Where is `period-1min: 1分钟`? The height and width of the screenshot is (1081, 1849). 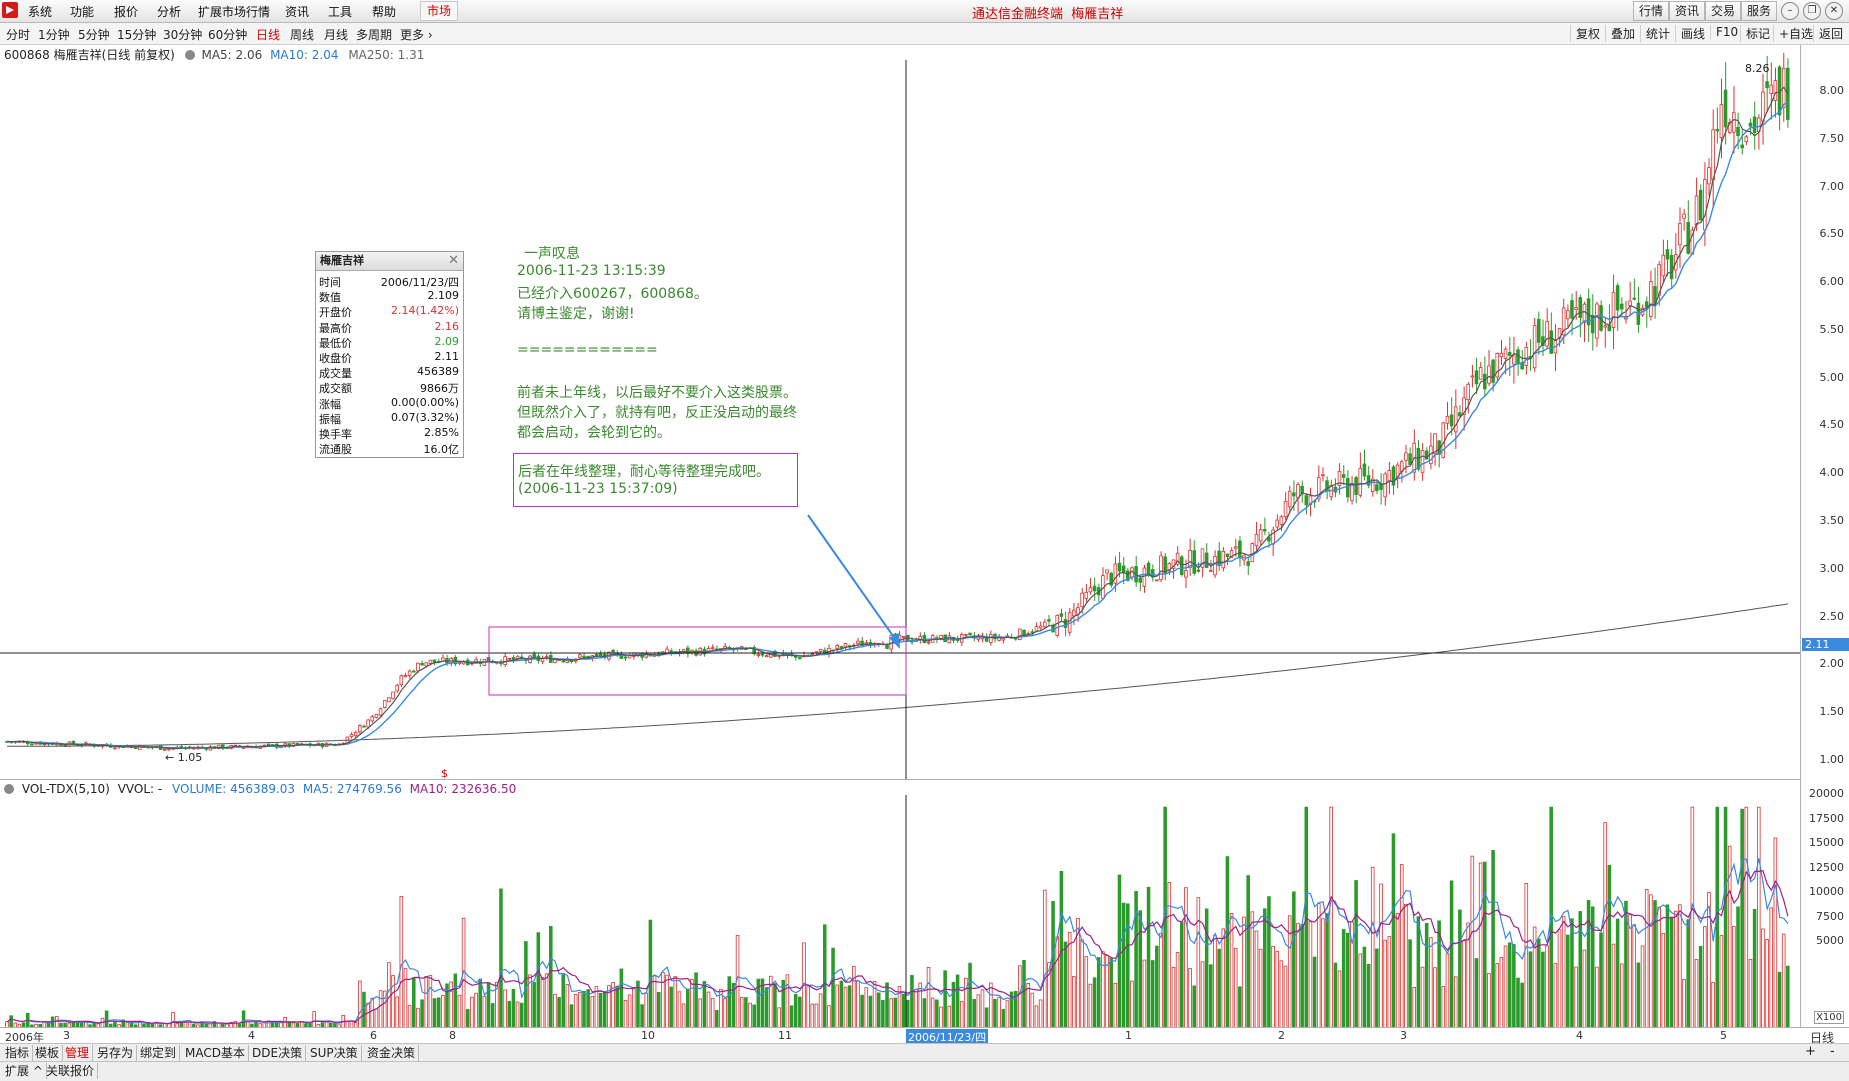 period-1min: 1分钟 is located at coordinates (54, 34).